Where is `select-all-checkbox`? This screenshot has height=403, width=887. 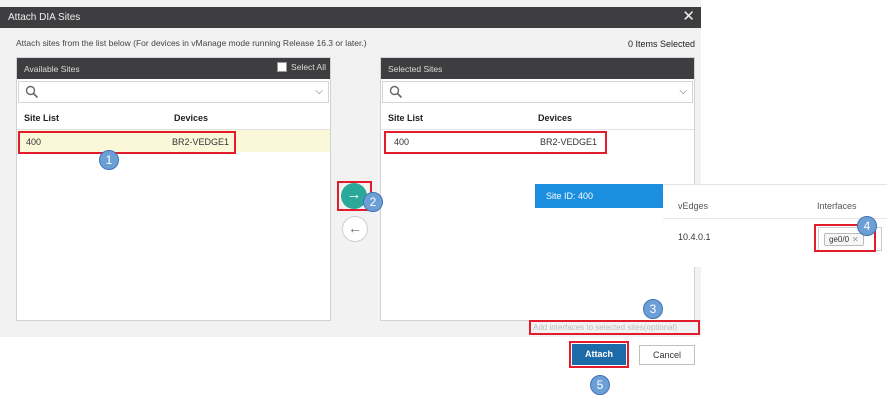
select-all-checkbox is located at coordinates (282, 67).